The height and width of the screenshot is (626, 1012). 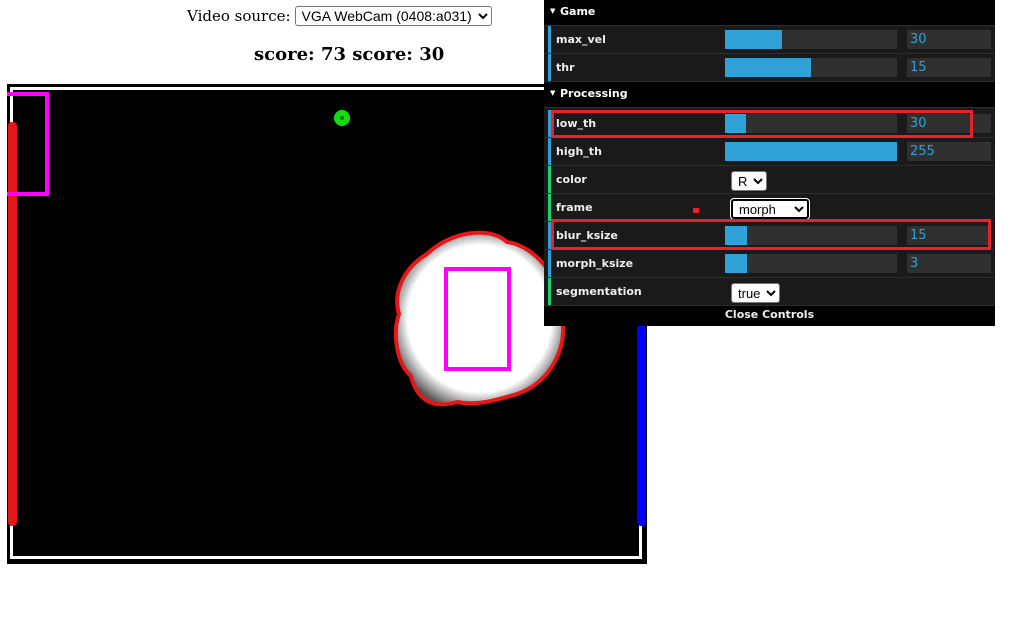 I want to click on frame-select: morph, so click(x=770, y=209).